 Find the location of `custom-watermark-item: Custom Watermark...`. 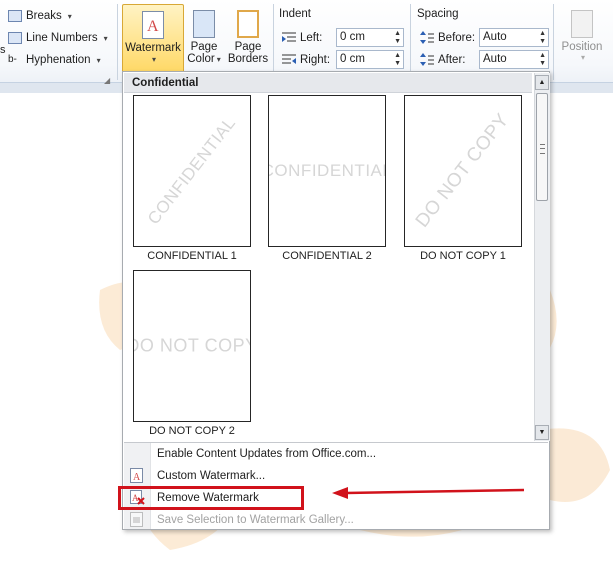

custom-watermark-item: Custom Watermark... is located at coordinates (211, 476).